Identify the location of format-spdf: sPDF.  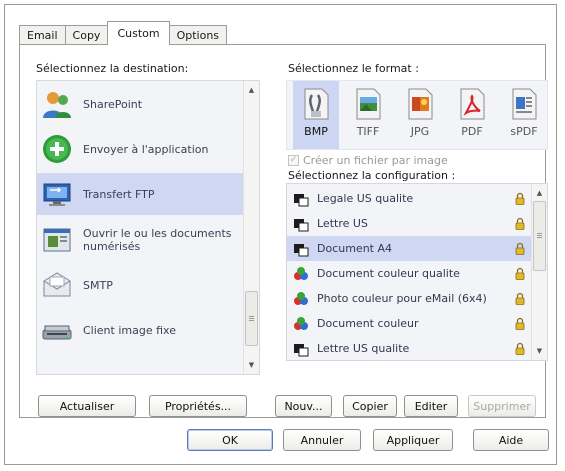
(524, 115).